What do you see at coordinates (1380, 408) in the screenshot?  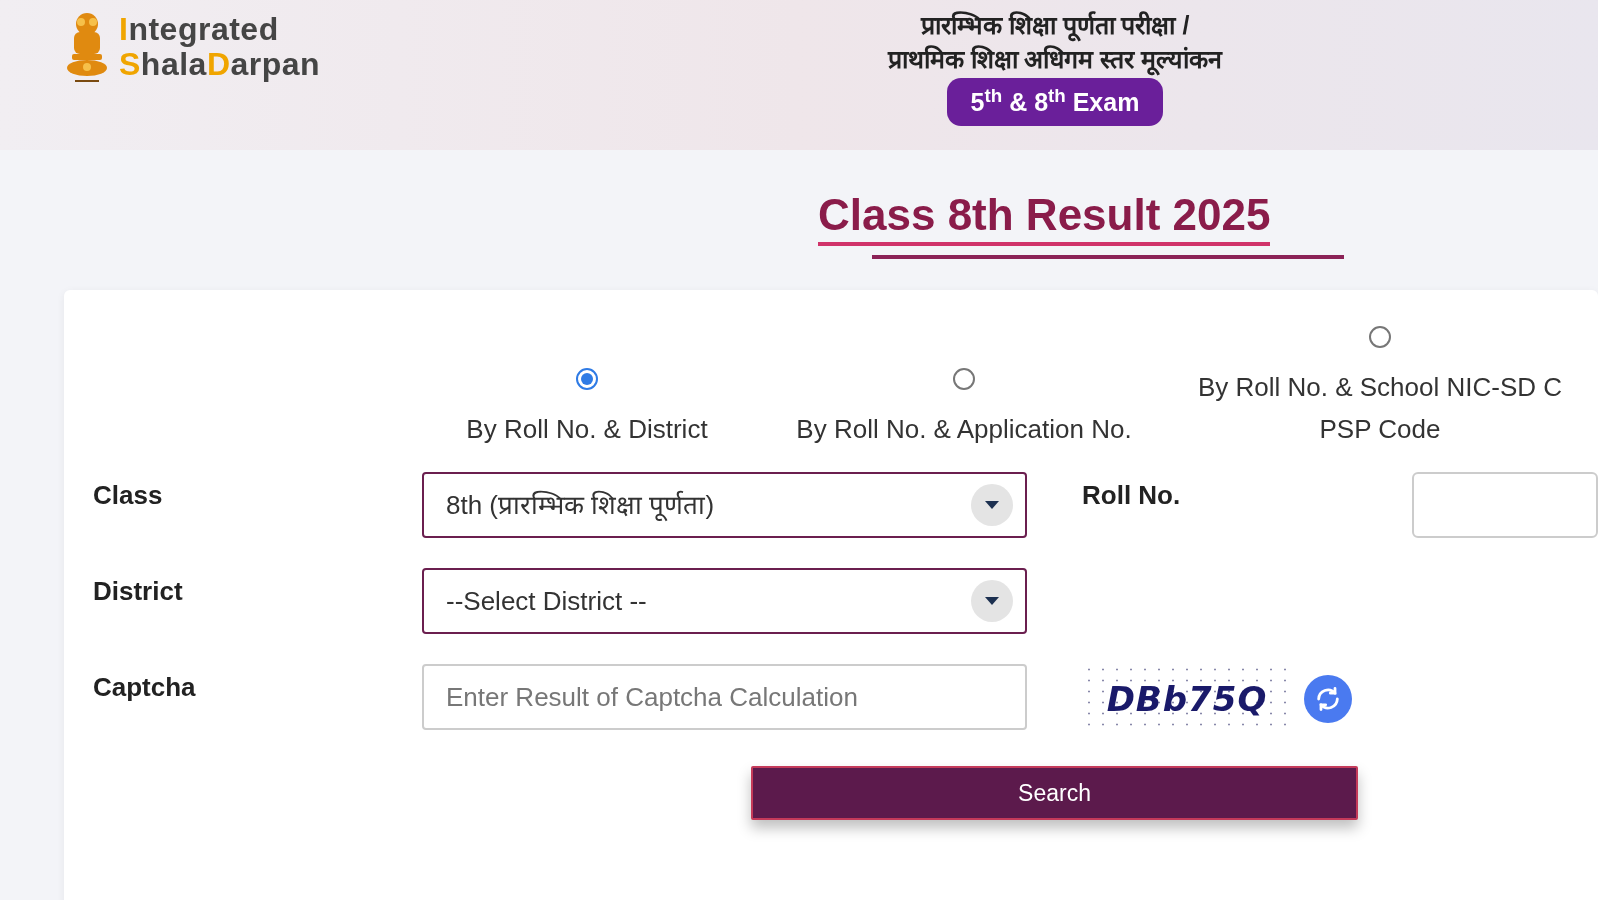 I see `option-label: By Roll No. & School NIC-SD C PSP Code` at bounding box center [1380, 408].